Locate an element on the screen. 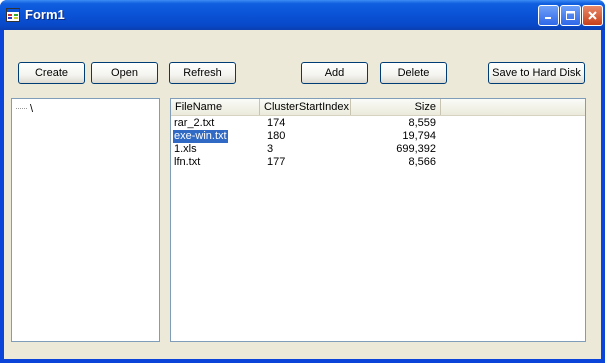 Image resolution: width=605 pixels, height=363 pixels. save-to-disk-button: Save to Hard Disk is located at coordinates (536, 73).